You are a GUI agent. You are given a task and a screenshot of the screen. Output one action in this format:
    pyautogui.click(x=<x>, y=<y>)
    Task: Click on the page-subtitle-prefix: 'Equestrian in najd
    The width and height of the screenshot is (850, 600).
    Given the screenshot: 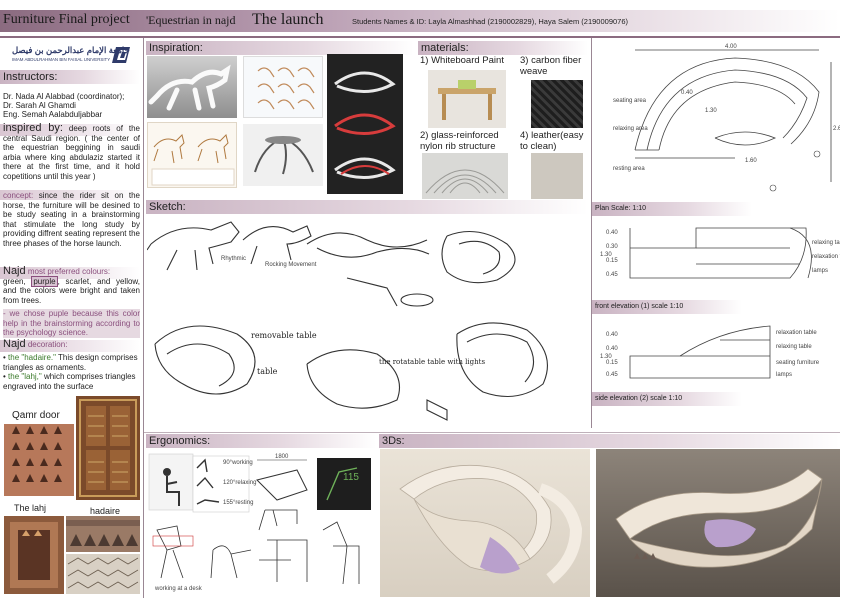 What is the action you would take?
    pyautogui.click(x=191, y=20)
    